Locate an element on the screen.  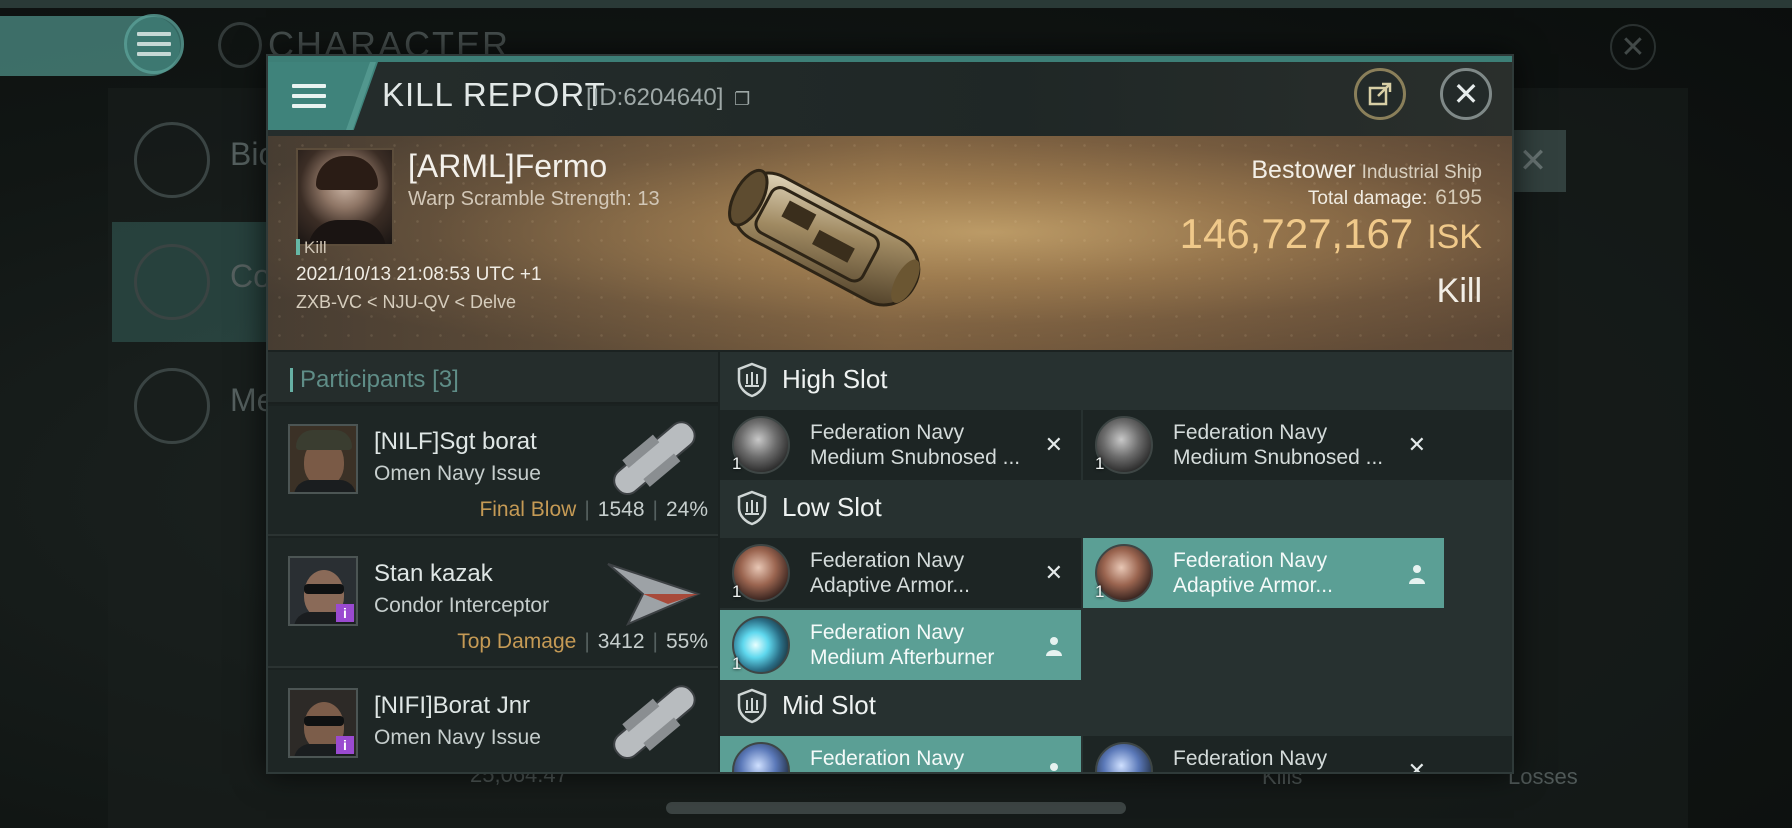
participants-header: Participants [3] is located at coordinates (493, 378).